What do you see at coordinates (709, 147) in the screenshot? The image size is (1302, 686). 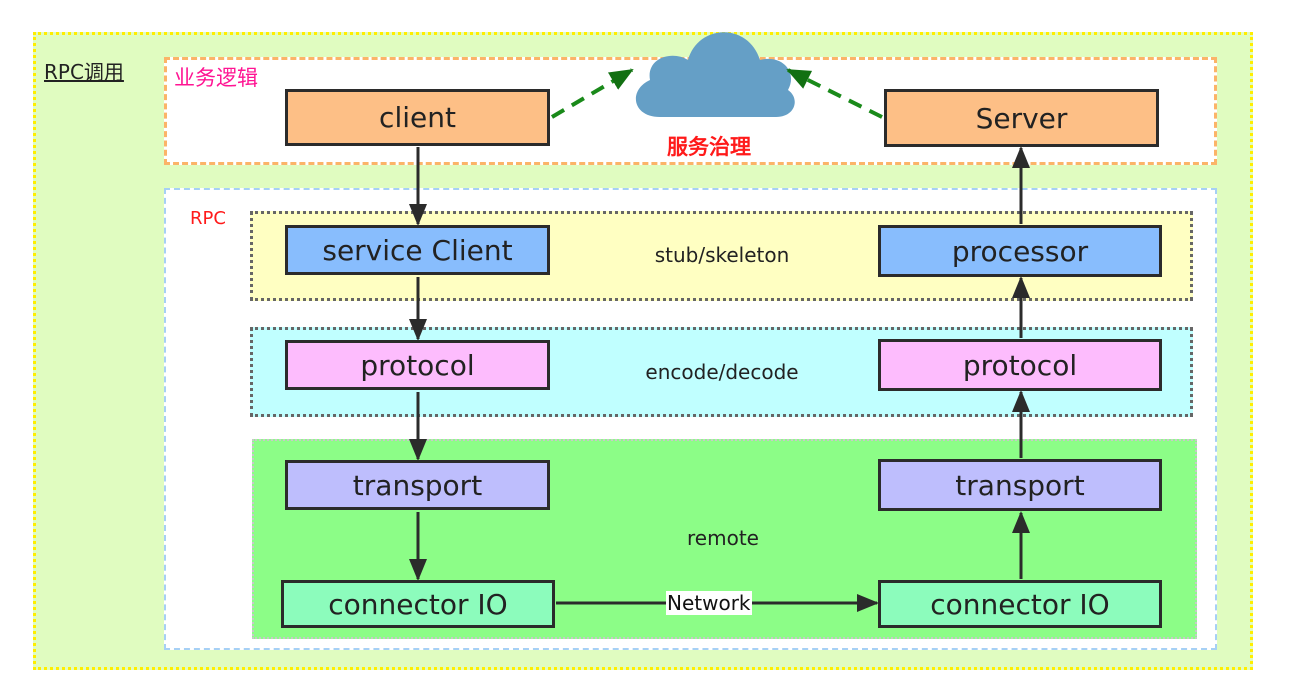 I see `service-governance-label: 服务治理` at bounding box center [709, 147].